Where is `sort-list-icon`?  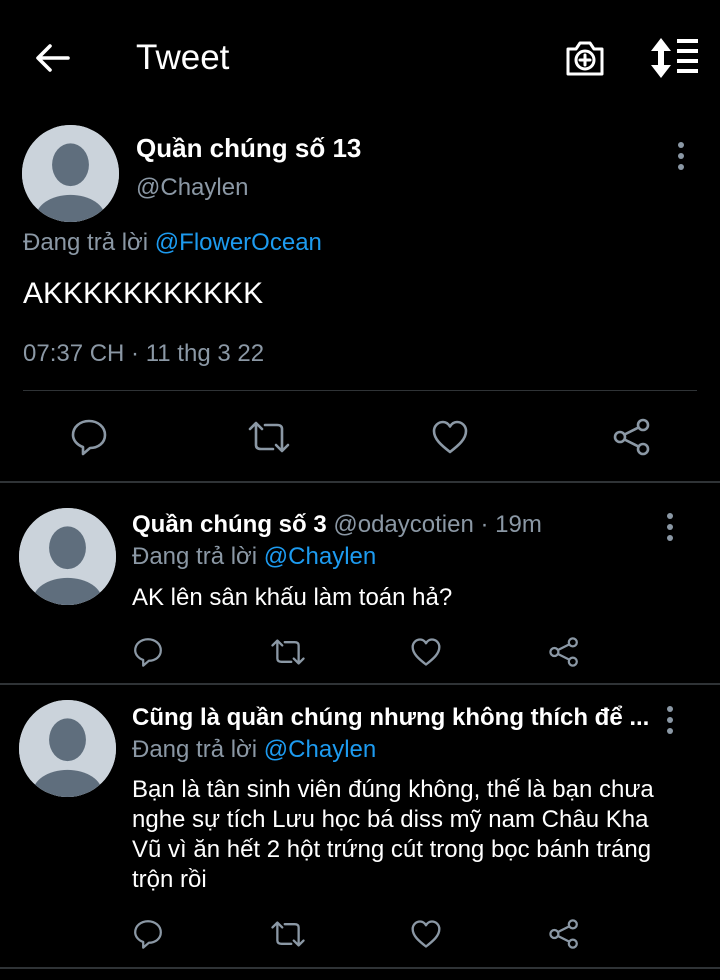 sort-list-icon is located at coordinates (674, 58).